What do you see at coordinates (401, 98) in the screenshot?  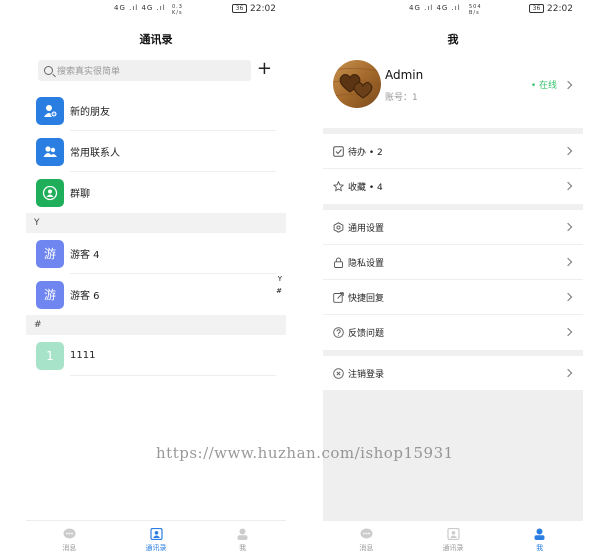 I see `profile-account: 账号：1` at bounding box center [401, 98].